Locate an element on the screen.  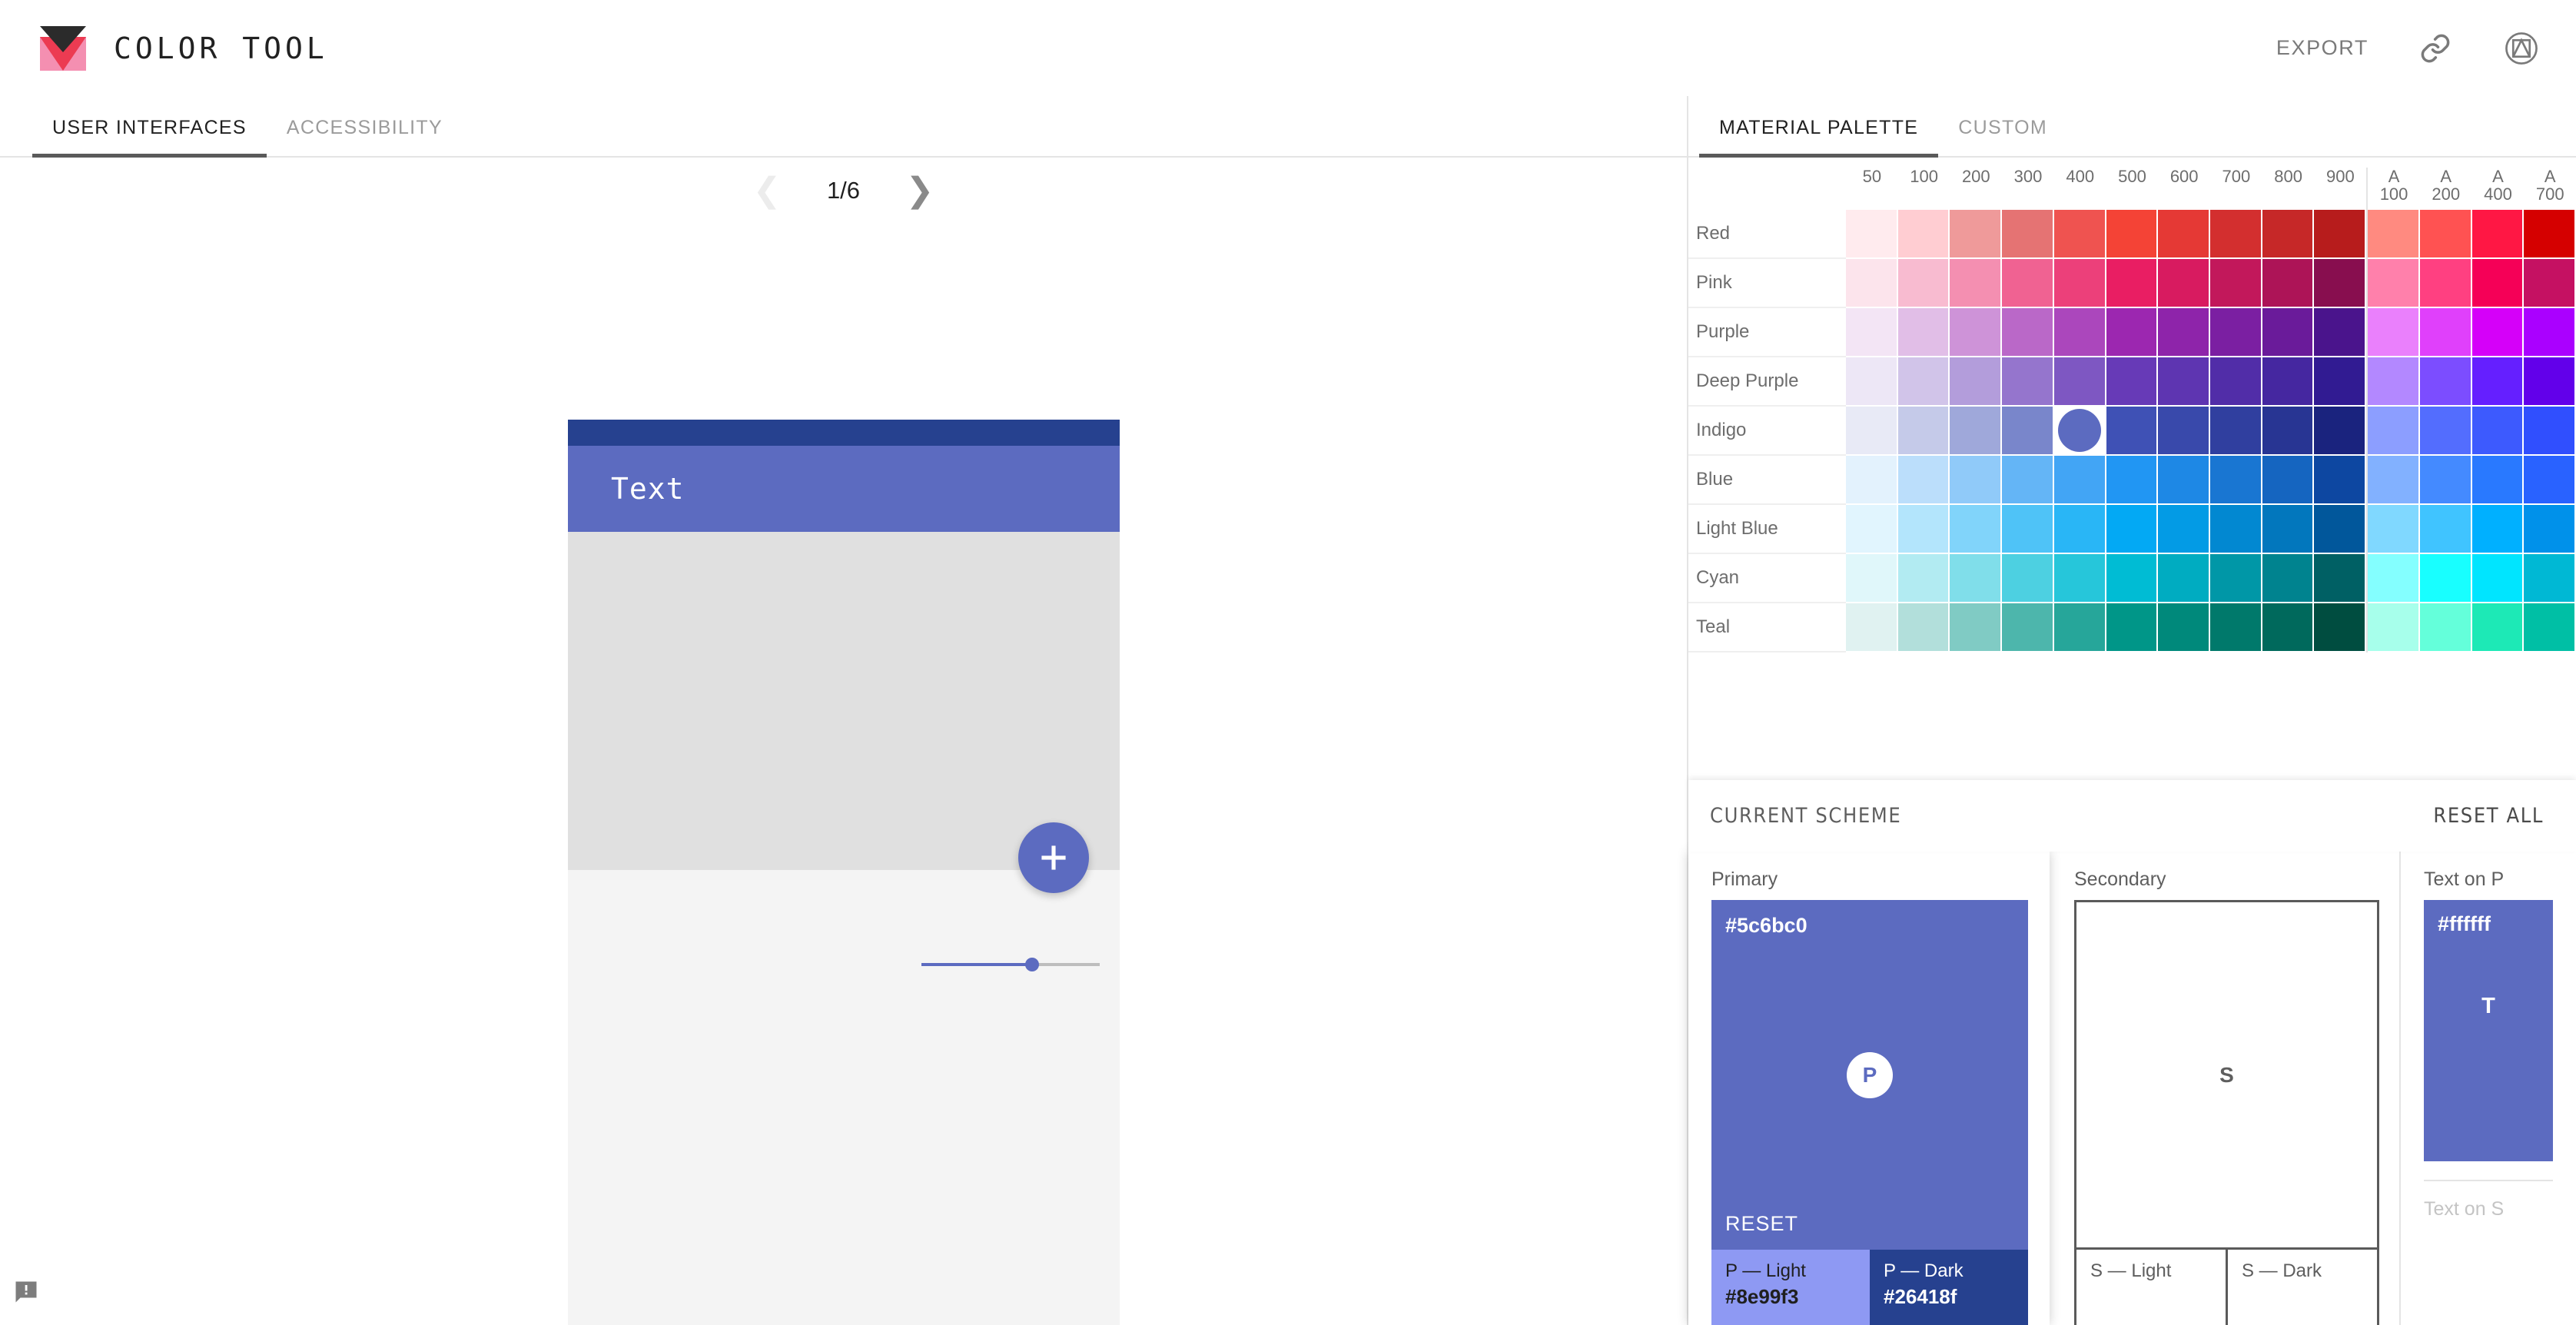
swatch-purple-A400 is located at coordinates (2498, 332).